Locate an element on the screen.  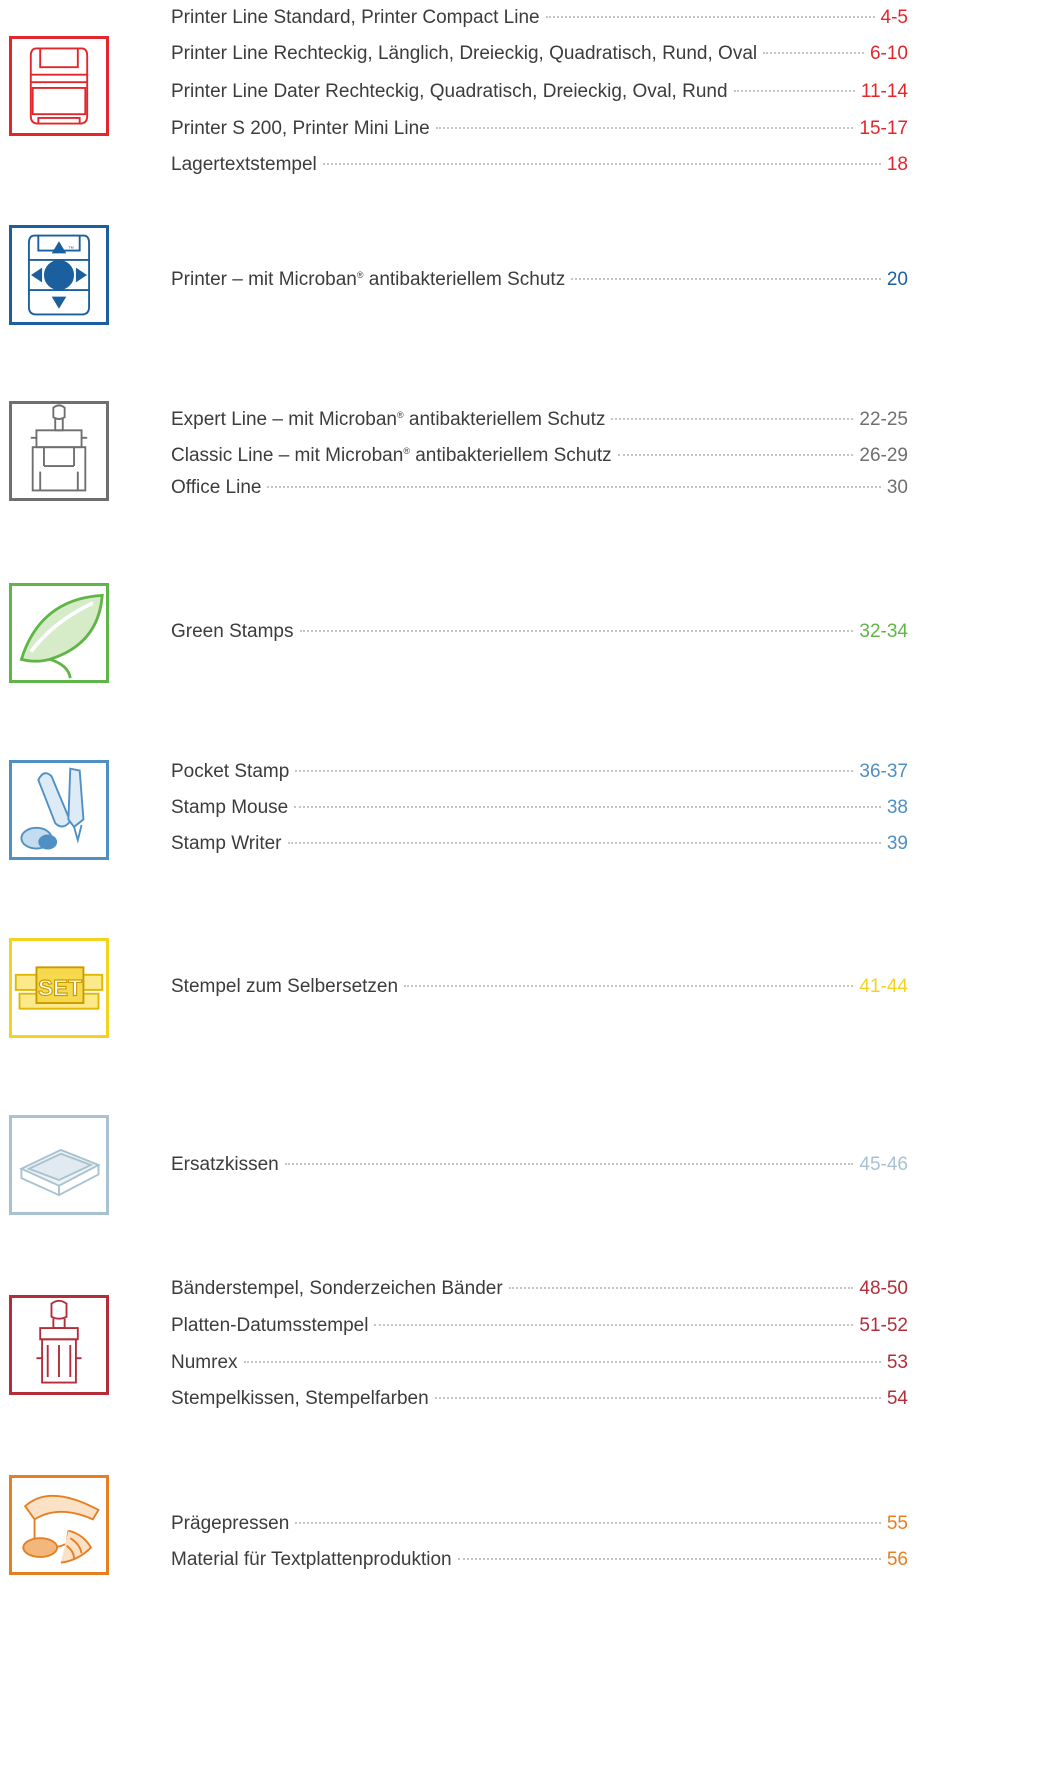
embosser-icon is located at coordinates (59, 1525).